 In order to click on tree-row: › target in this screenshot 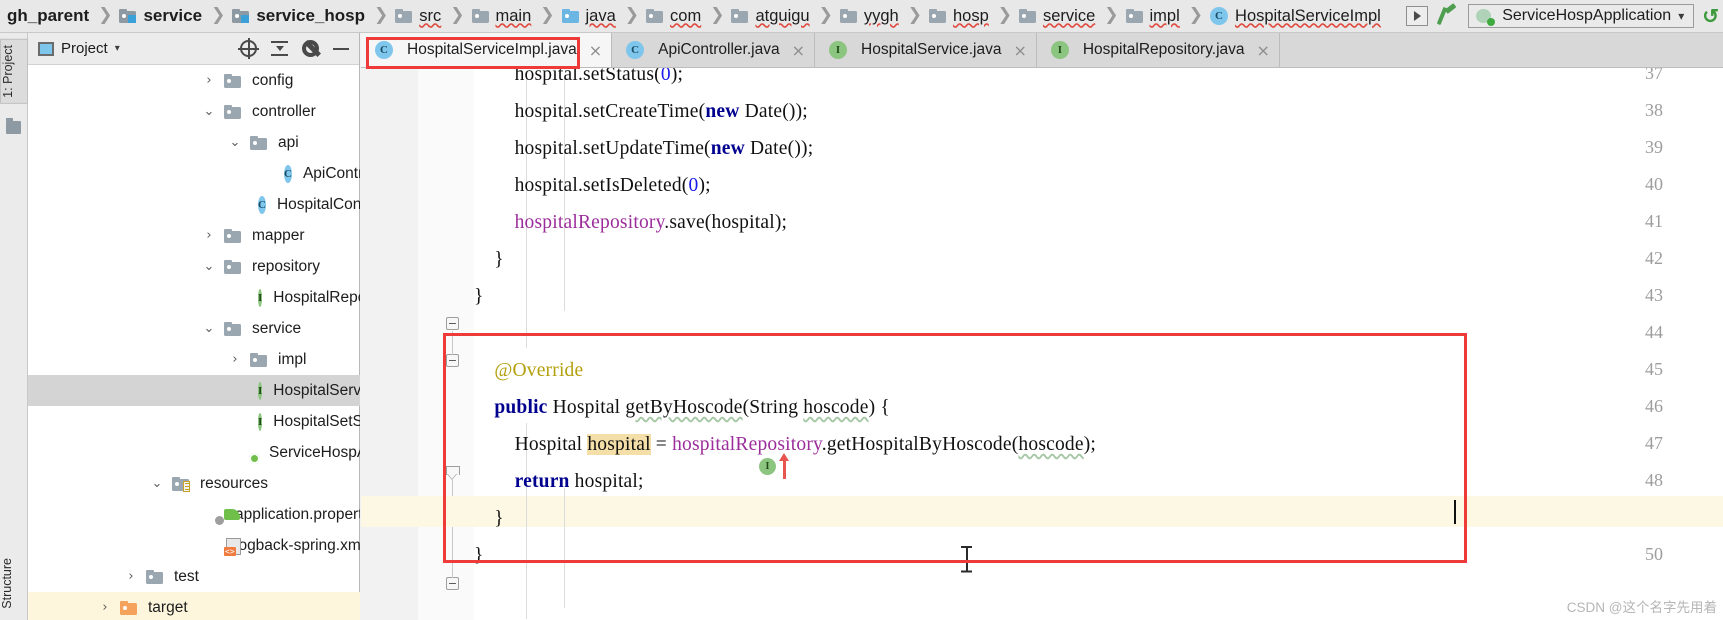, I will do `click(194, 606)`.